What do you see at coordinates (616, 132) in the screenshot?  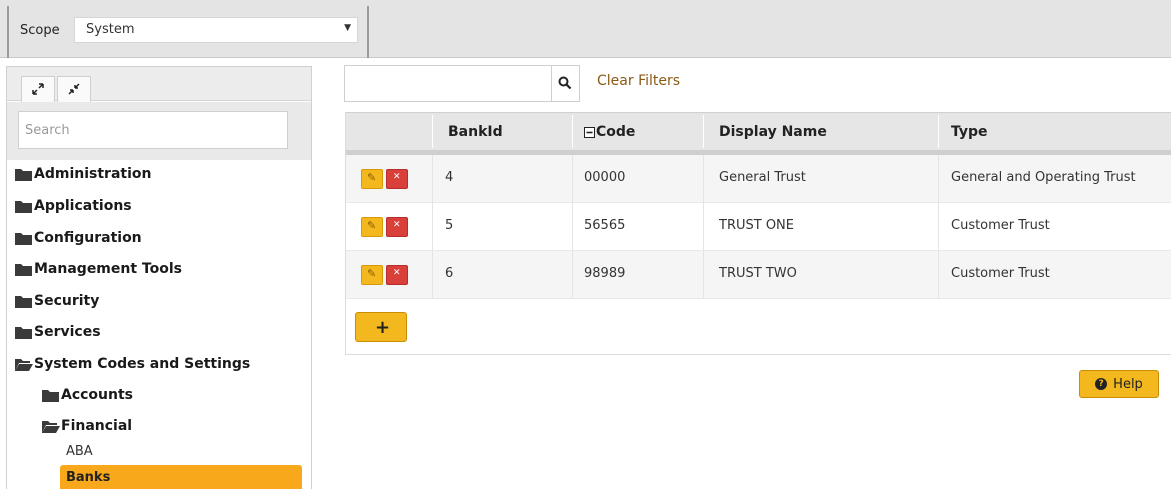 I see `column-header-code-label: Code` at bounding box center [616, 132].